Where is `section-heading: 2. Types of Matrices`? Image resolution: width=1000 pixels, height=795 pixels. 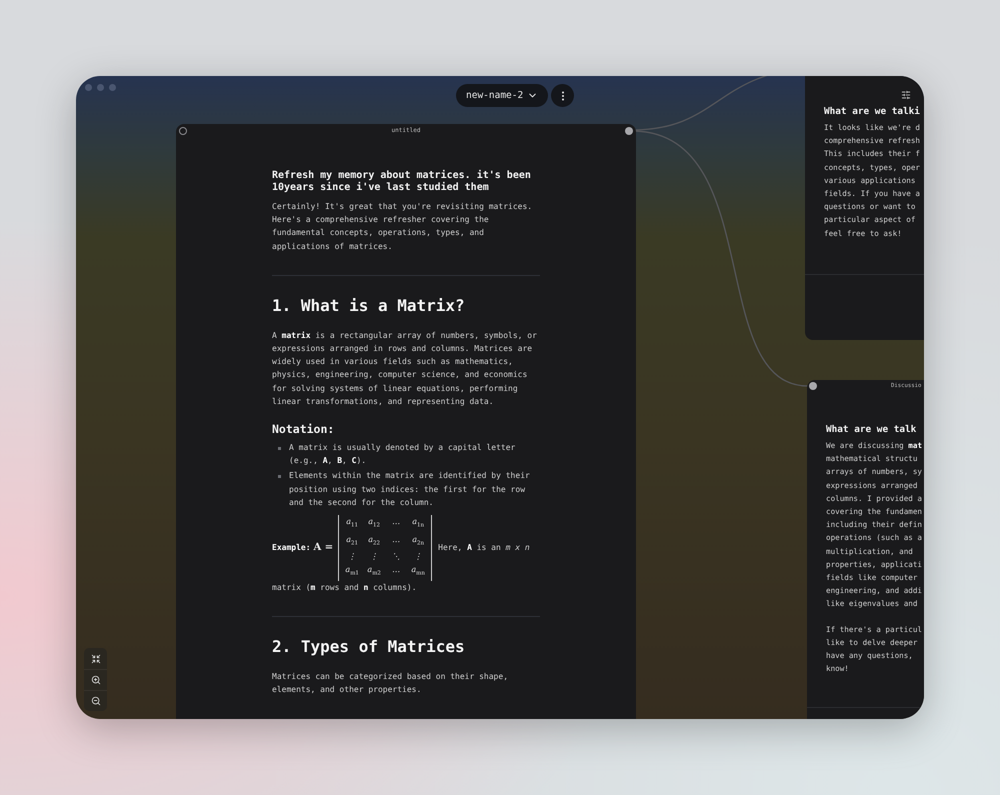 section-heading: 2. Types of Matrices is located at coordinates (369, 646).